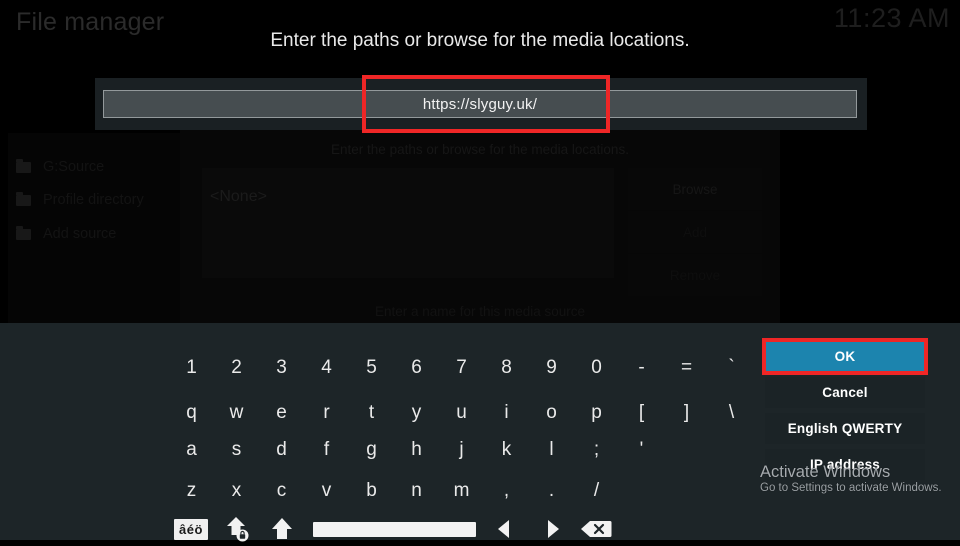 This screenshot has width=960, height=546. I want to click on key-a: a, so click(191, 450).